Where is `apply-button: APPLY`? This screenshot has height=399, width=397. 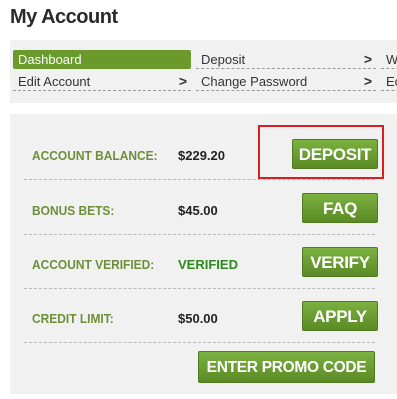 apply-button: APPLY is located at coordinates (340, 316).